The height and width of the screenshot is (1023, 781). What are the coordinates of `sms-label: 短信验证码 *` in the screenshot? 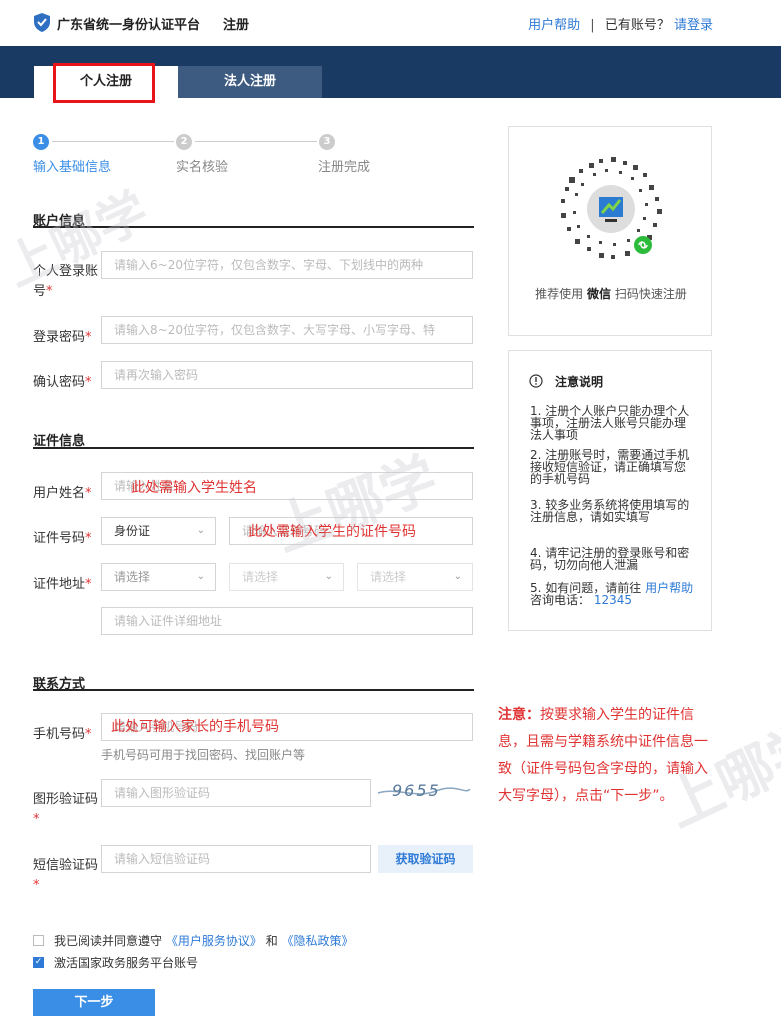 It's located at (66, 875).